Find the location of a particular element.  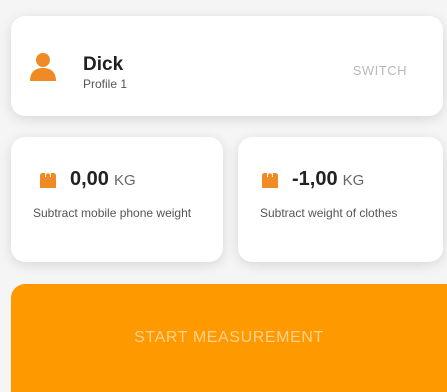

clothes-weight-row: -1,00 KG is located at coordinates (312, 179).